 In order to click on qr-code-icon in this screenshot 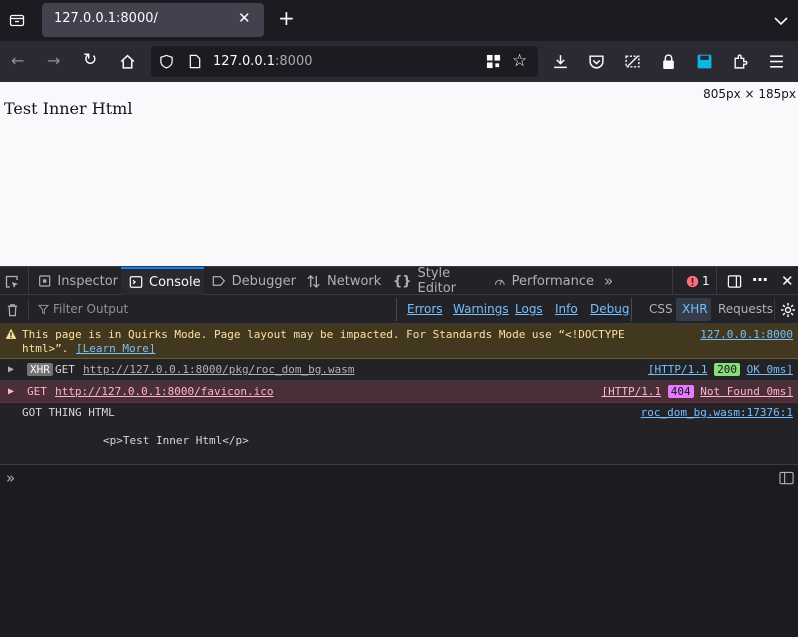, I will do `click(493, 61)`.